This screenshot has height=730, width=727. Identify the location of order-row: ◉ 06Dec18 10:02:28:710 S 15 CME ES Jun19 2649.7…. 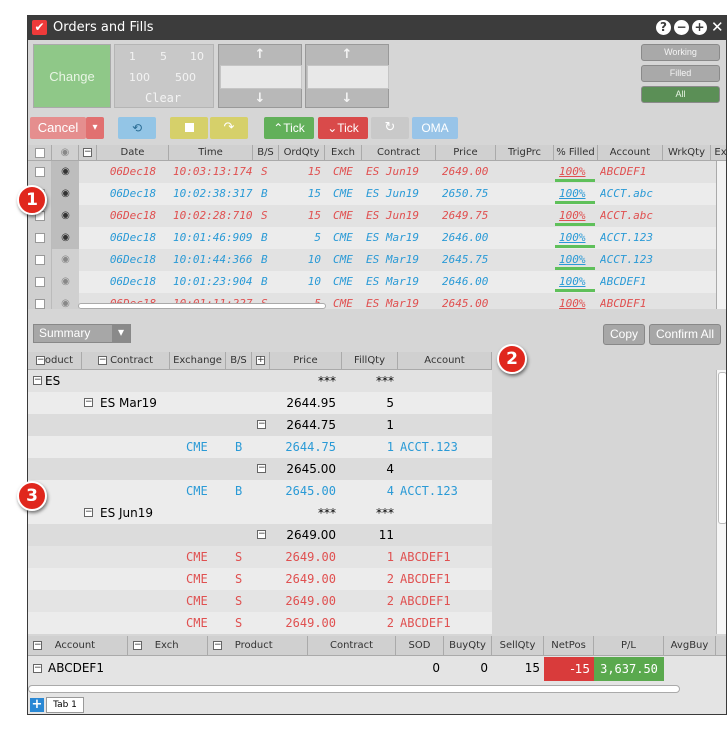
(372, 216).